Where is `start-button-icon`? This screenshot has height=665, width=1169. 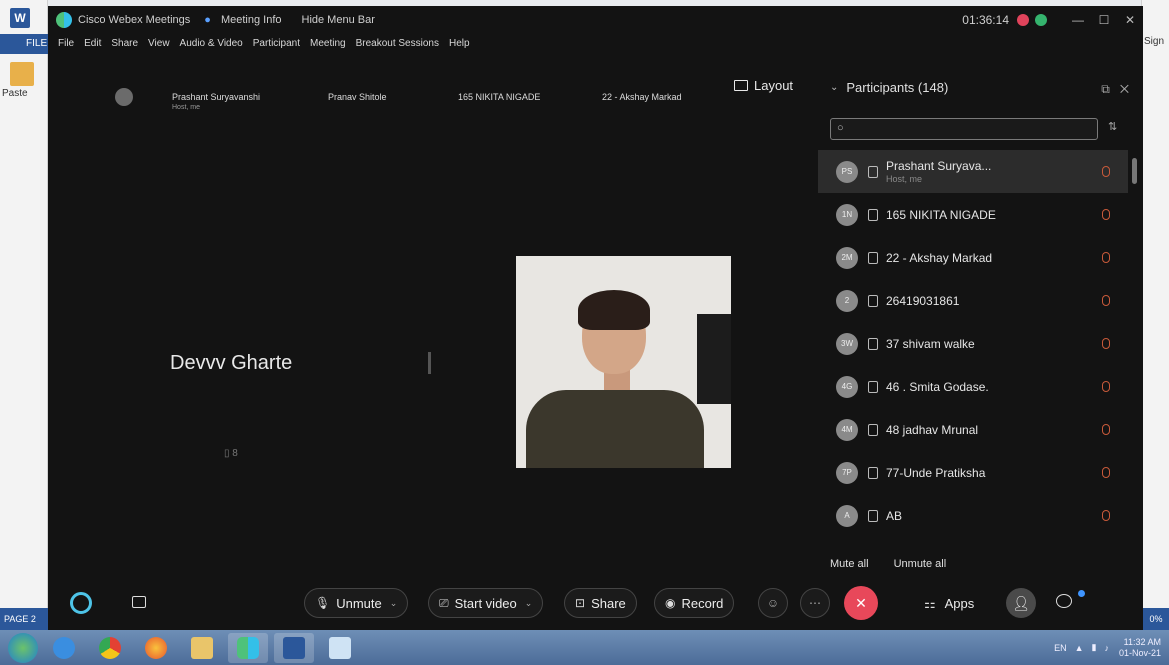
start-button-icon is located at coordinates (23, 647).